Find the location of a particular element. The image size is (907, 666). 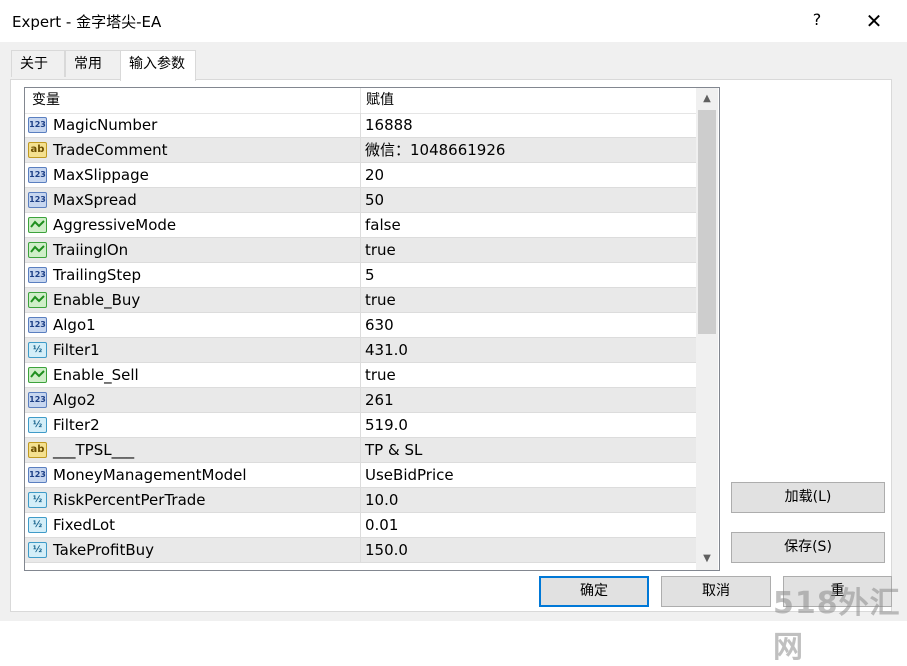

table-row: ab ___TPSL___ TP & SL is located at coordinates (360, 450).